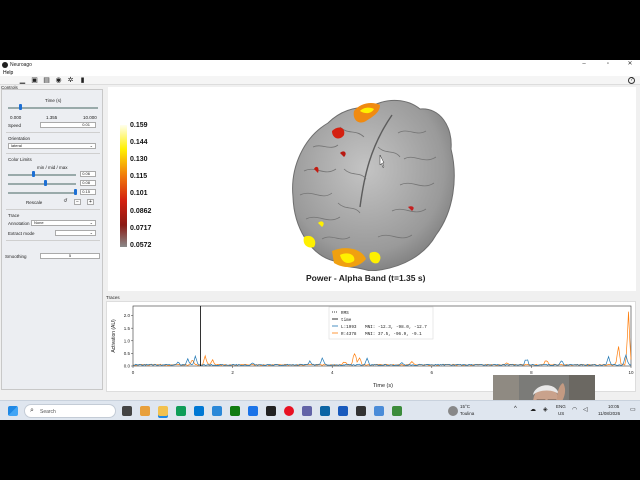  Describe the element at coordinates (217, 411) in the screenshot. I see `mail-icon` at that location.